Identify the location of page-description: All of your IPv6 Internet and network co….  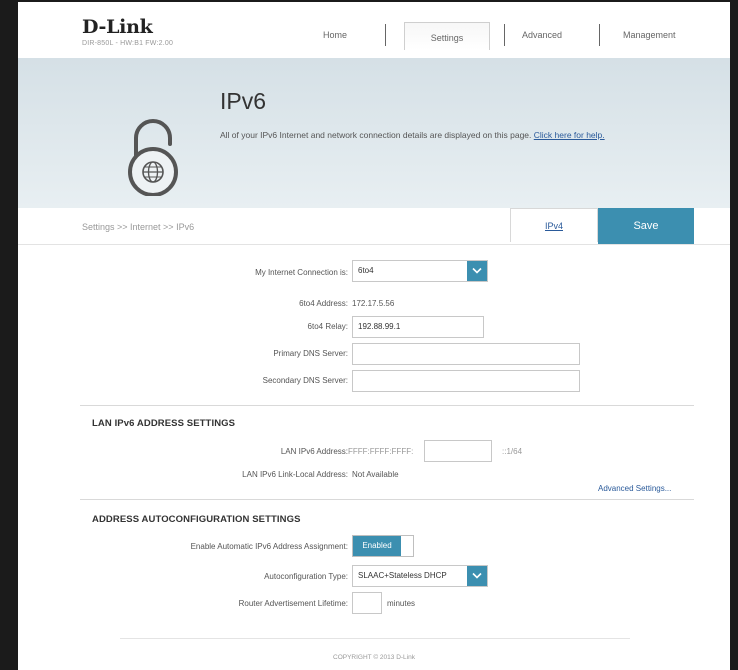
(412, 135).